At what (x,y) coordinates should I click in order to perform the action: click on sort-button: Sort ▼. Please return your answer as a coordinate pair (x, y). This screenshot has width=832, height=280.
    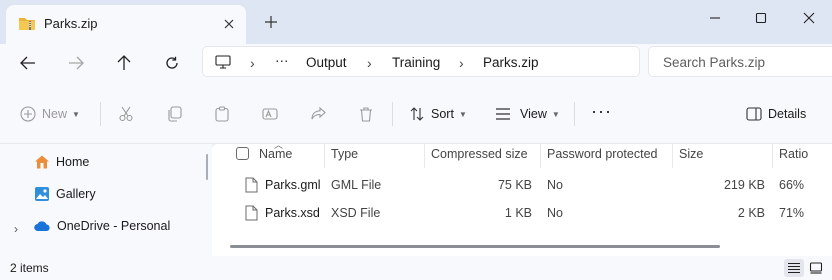
    Looking at the image, I should click on (438, 114).